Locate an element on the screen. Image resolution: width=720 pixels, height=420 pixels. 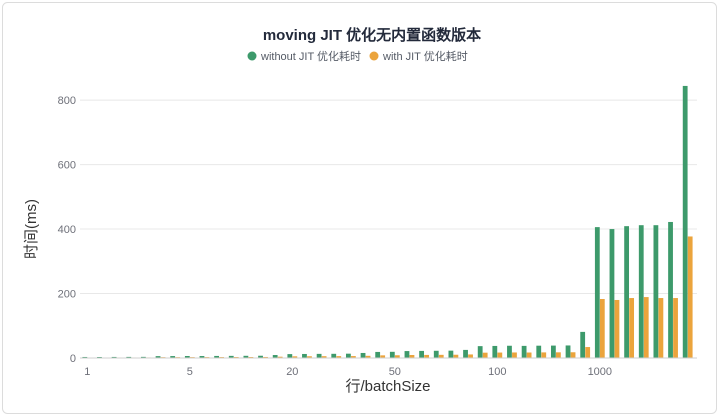
chart-title: moving JIT 优化无内置函数版本 is located at coordinates (372, 35).